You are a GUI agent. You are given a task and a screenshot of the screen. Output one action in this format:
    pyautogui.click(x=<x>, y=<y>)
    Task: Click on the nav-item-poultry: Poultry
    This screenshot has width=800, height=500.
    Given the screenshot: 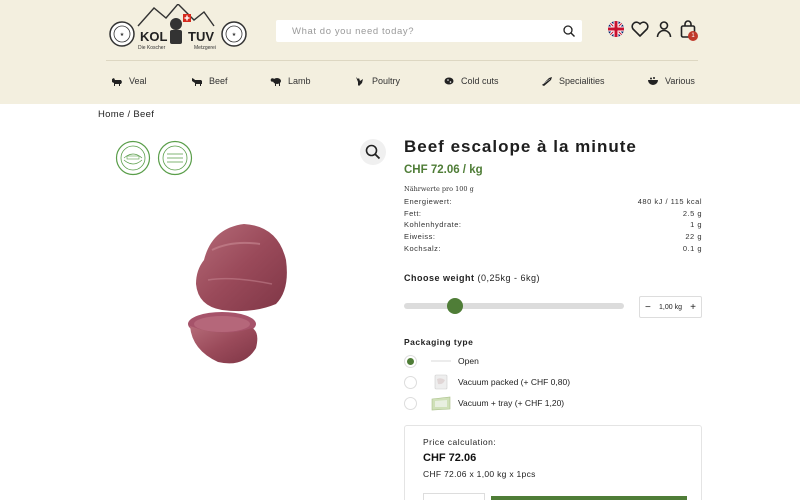 What is the action you would take?
    pyautogui.click(x=377, y=81)
    